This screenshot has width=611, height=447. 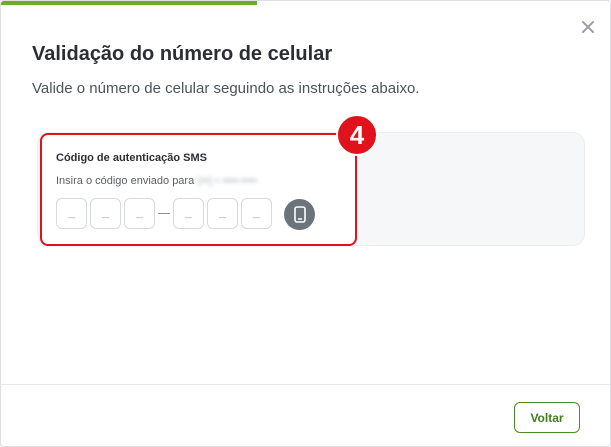 What do you see at coordinates (71, 213) in the screenshot?
I see `code-digit-1: _` at bounding box center [71, 213].